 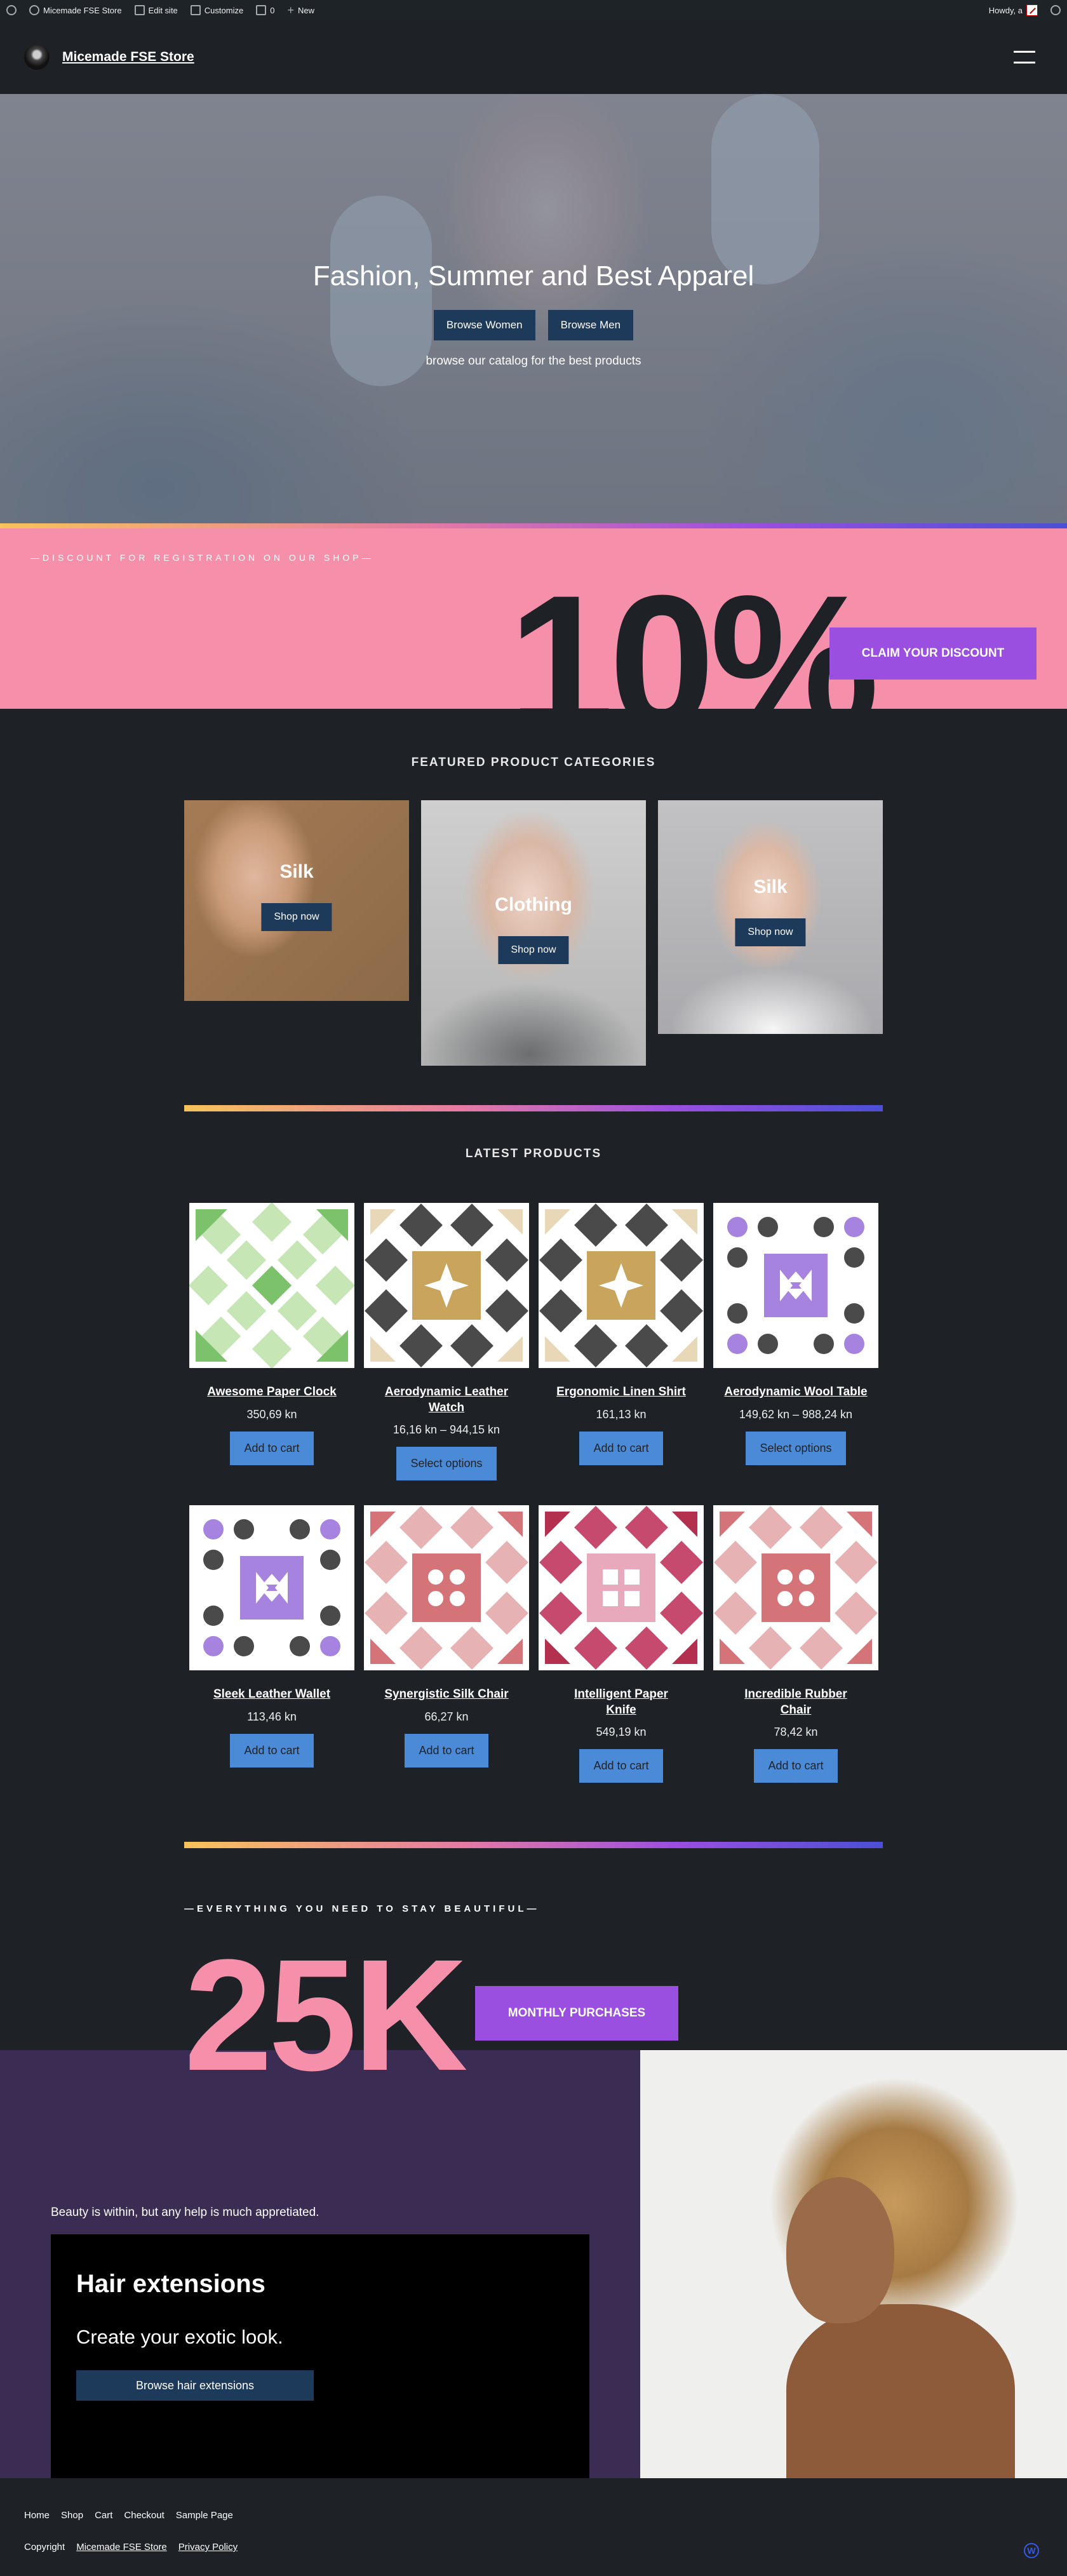 I want to click on comments-count: 0, so click(x=272, y=10).